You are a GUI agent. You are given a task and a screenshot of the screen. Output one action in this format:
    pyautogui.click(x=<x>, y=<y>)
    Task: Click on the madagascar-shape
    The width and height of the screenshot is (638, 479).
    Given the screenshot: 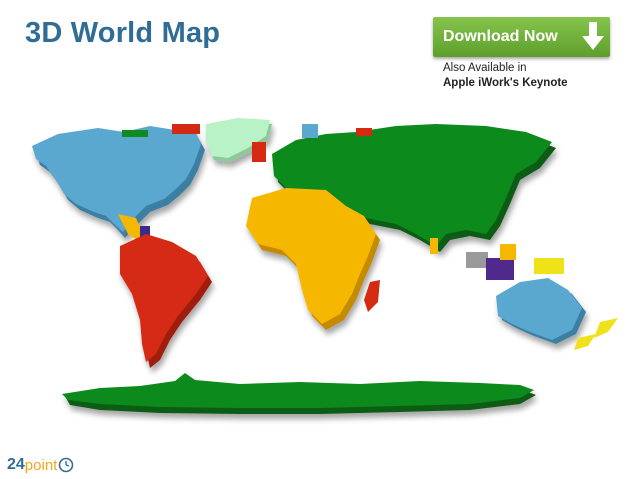 What is the action you would take?
    pyautogui.click(x=372, y=296)
    